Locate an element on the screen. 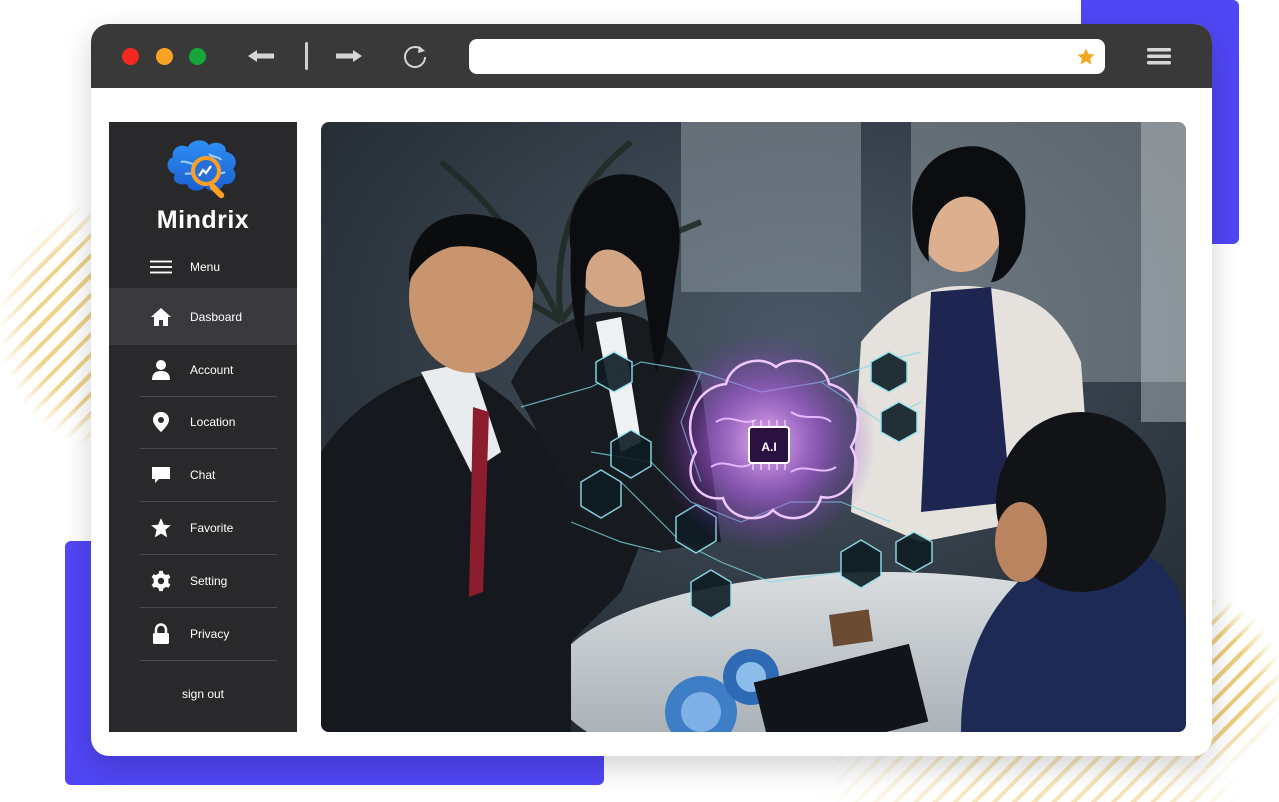 The width and height of the screenshot is (1279, 802). decor-stripes-left is located at coordinates (47, 325).